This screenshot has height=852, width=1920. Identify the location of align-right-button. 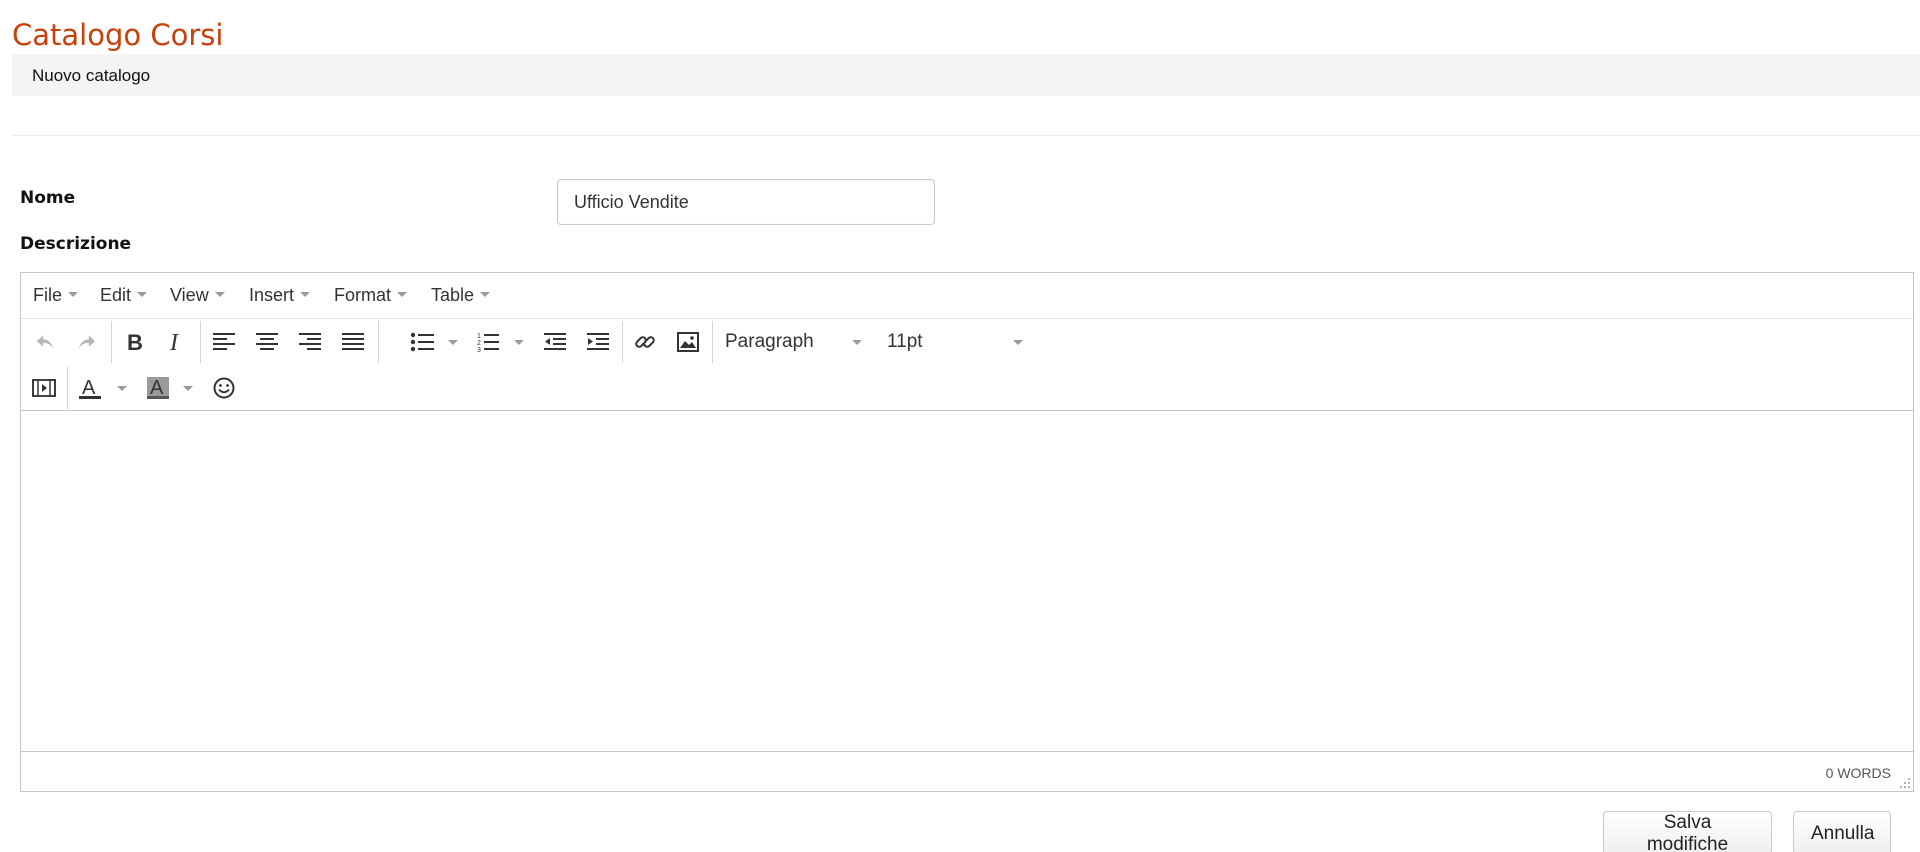
(309, 342).